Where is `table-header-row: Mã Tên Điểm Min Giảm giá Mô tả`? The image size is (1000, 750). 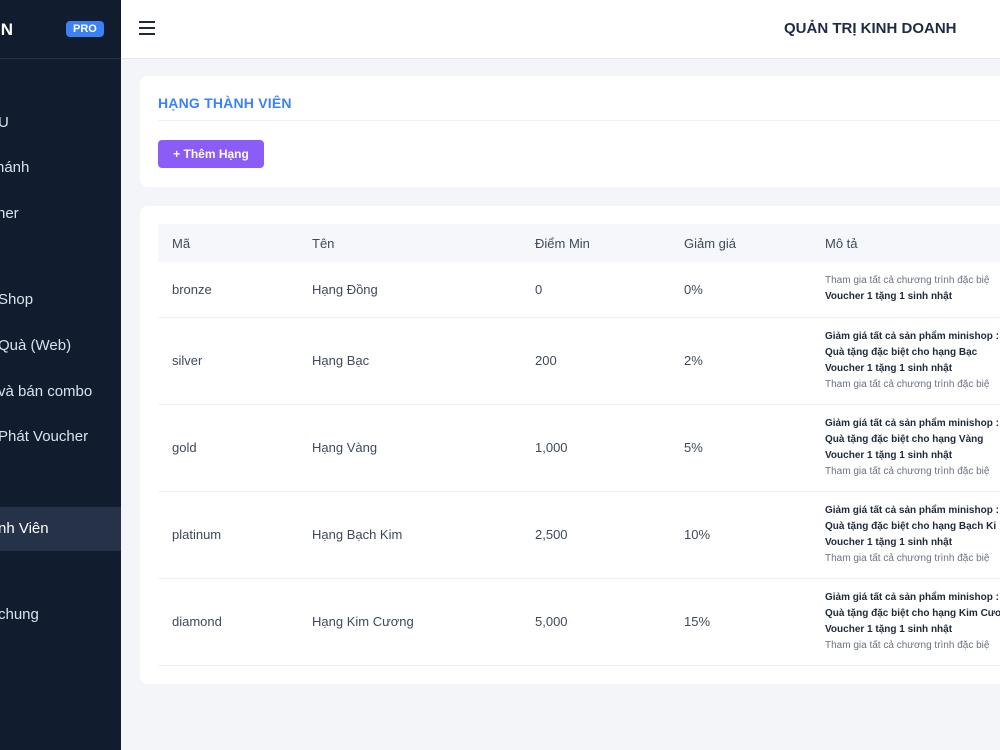
table-header-row: Mã Tên Điểm Min Giảm giá Mô tả is located at coordinates (579, 243).